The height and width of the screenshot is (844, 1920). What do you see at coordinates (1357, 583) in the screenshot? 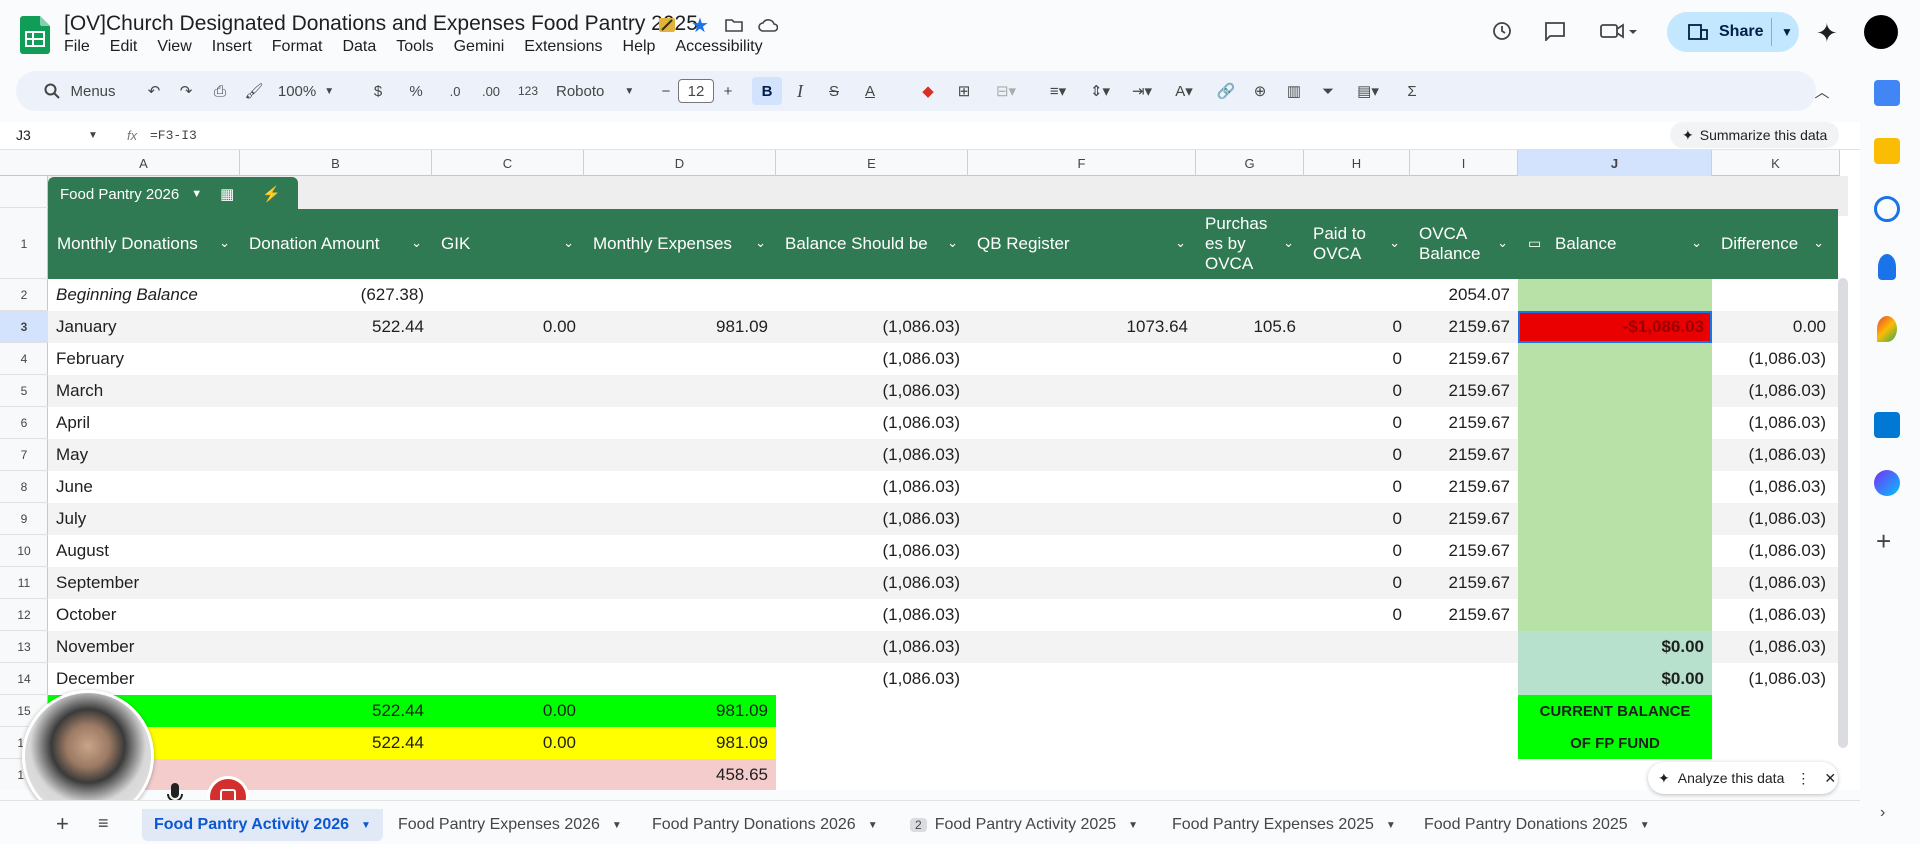
I see `cell-h11: 0` at bounding box center [1357, 583].